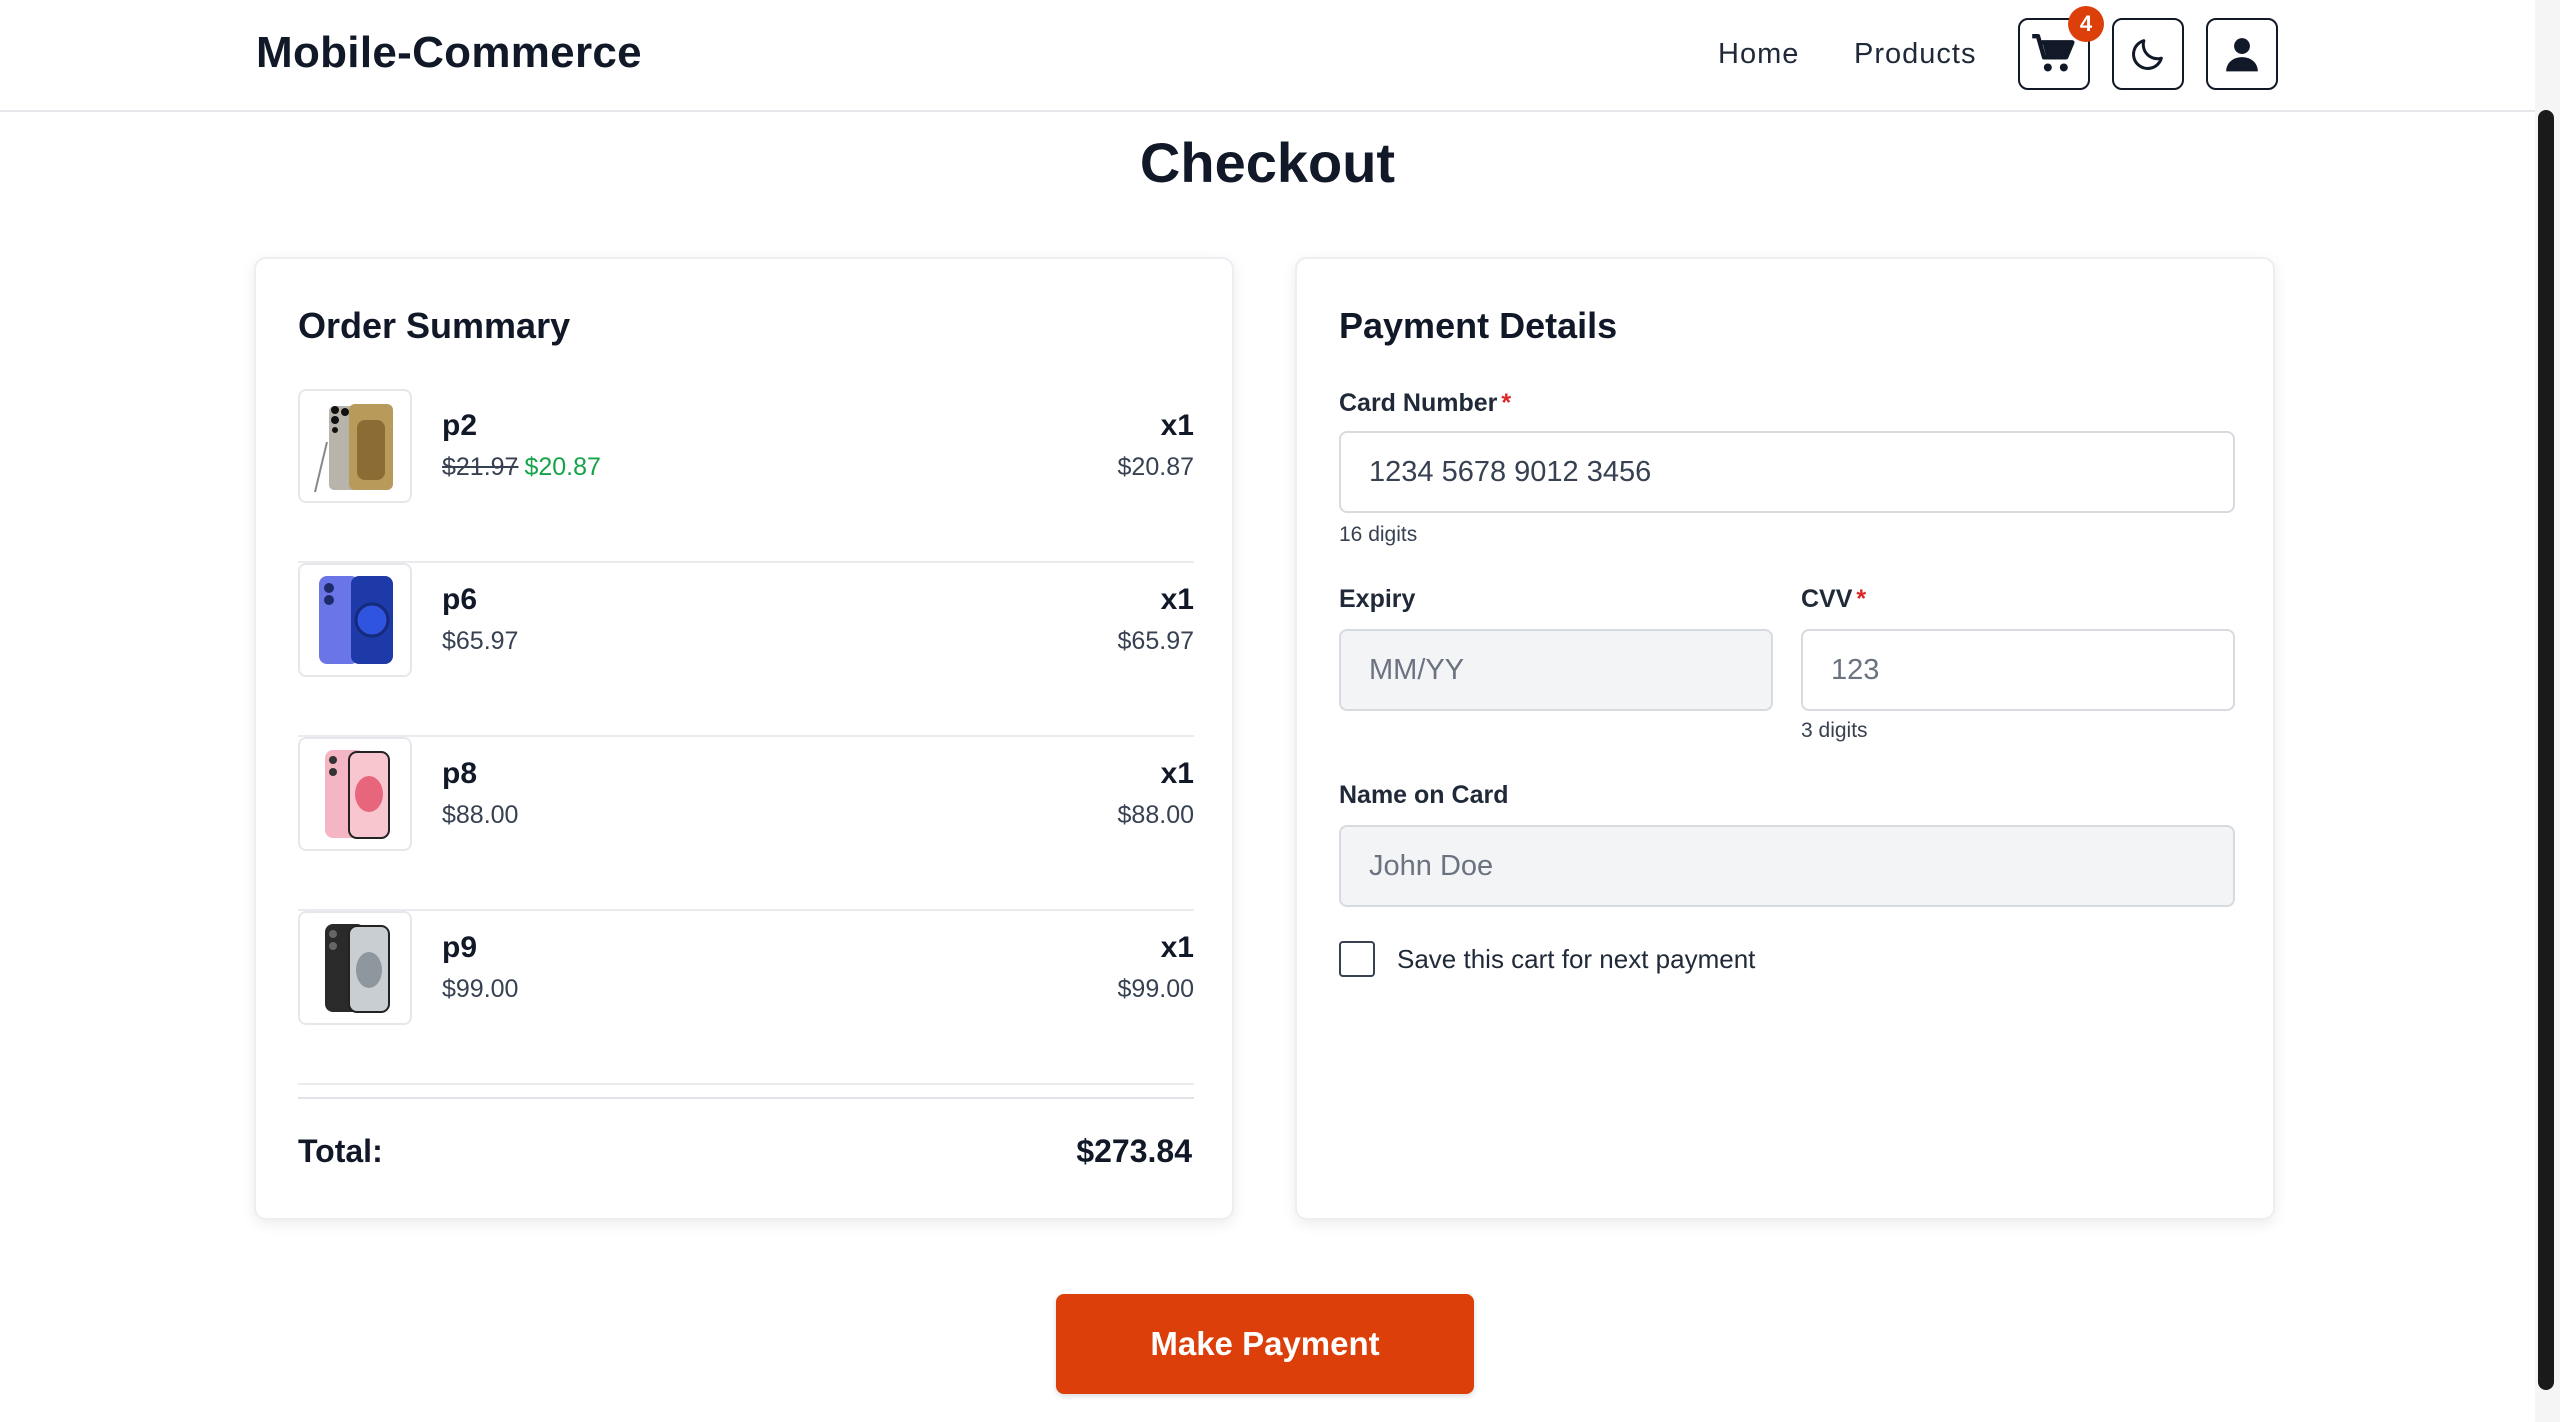 The height and width of the screenshot is (1422, 2560). I want to click on item-subtotal: $20.87, so click(1155, 467).